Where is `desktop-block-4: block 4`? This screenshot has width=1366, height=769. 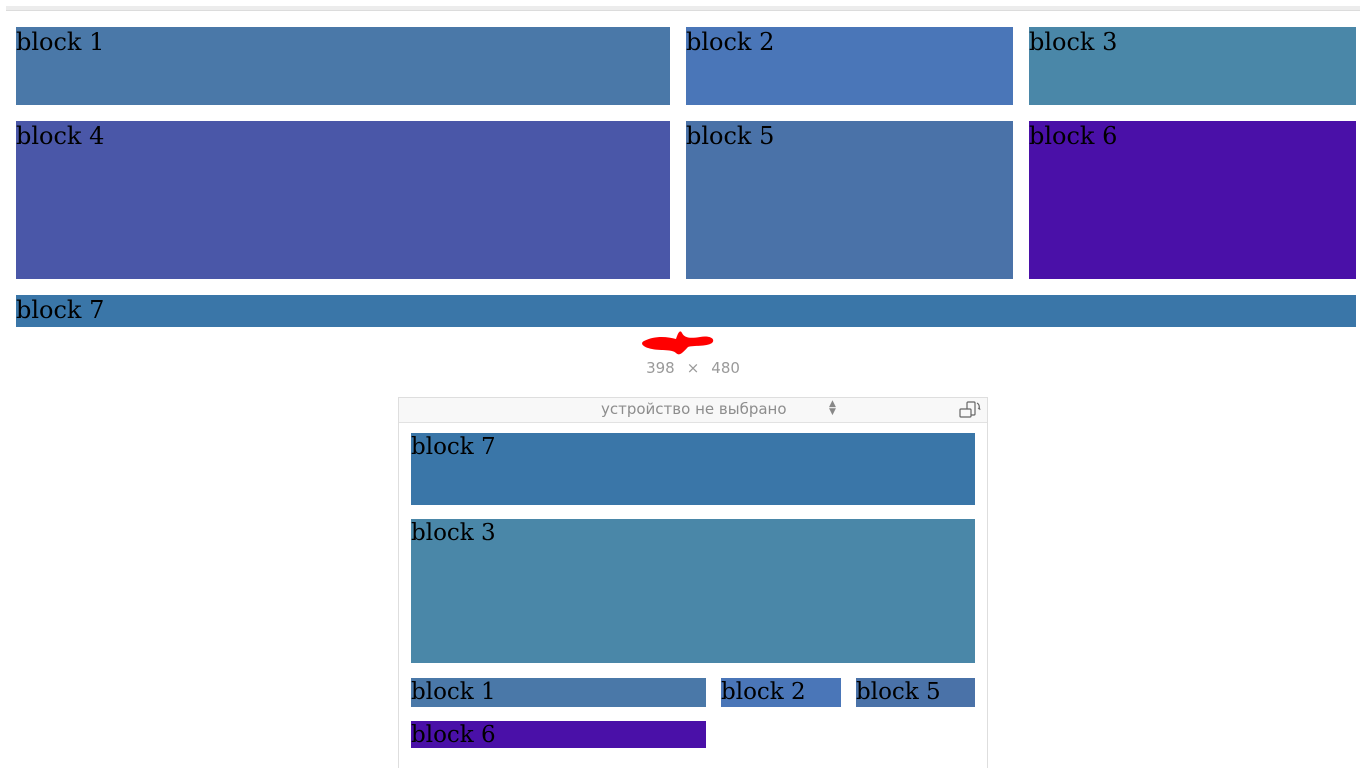 desktop-block-4: block 4 is located at coordinates (343, 200).